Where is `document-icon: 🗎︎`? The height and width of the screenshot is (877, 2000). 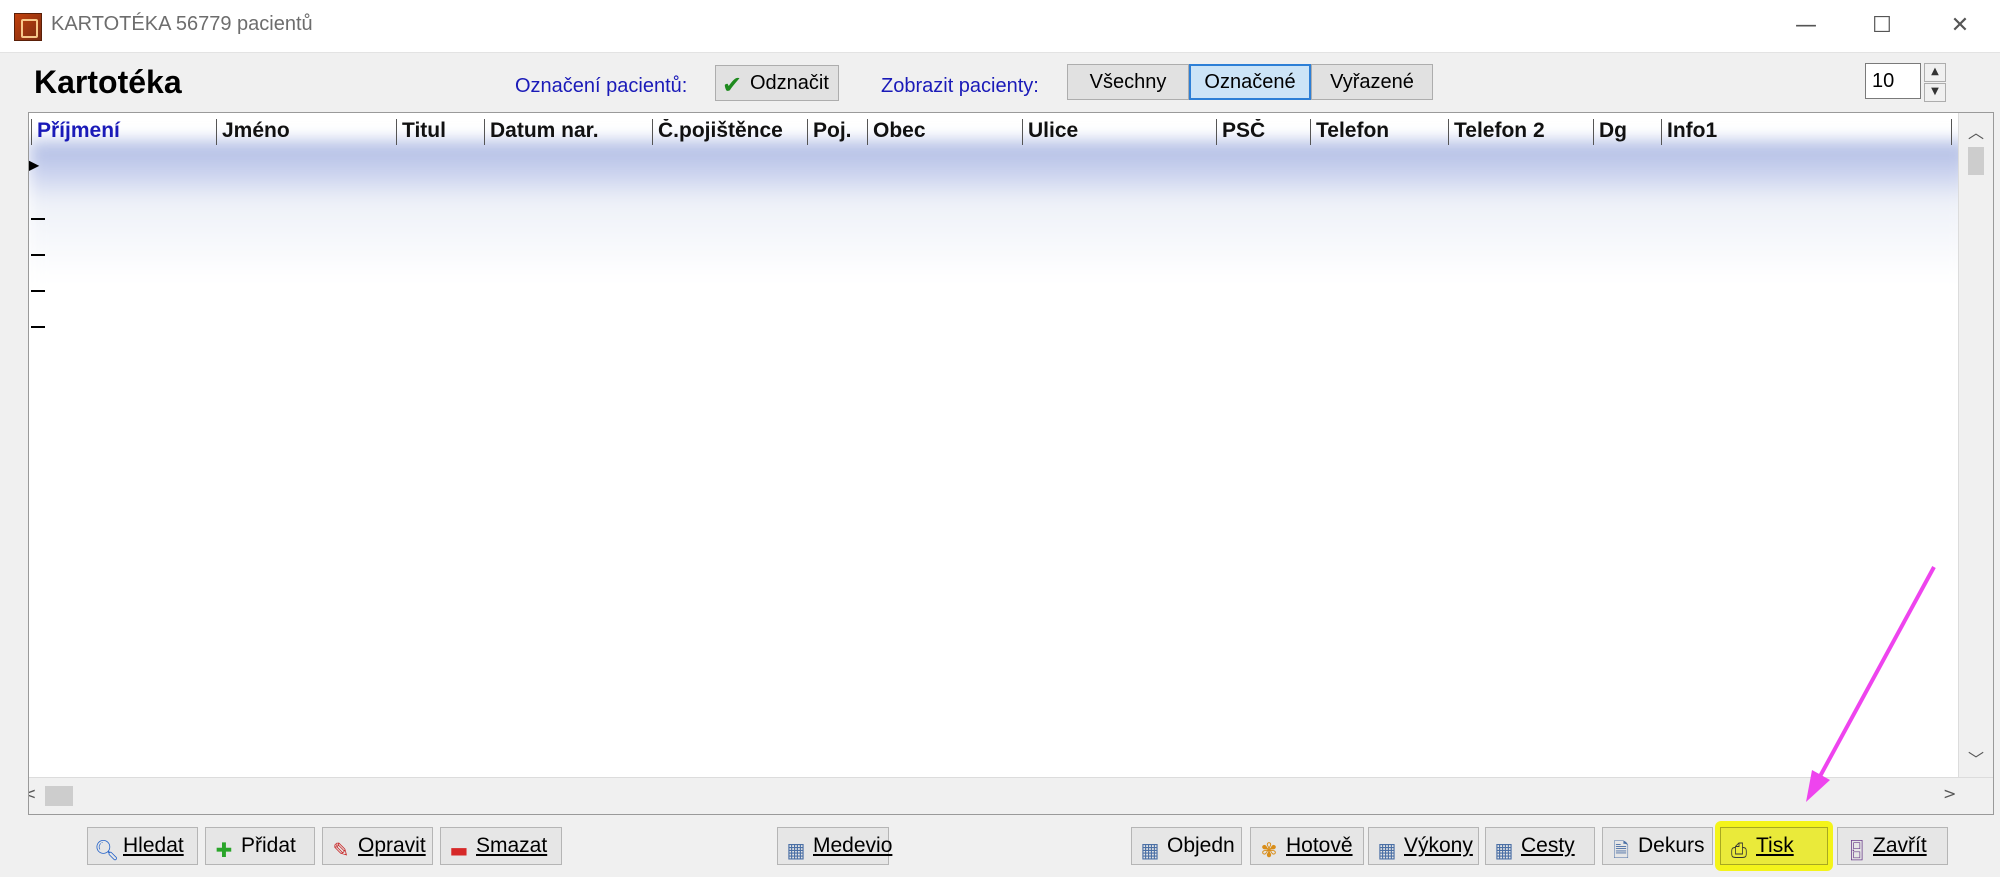 document-icon: 🗎︎ is located at coordinates (1621, 850).